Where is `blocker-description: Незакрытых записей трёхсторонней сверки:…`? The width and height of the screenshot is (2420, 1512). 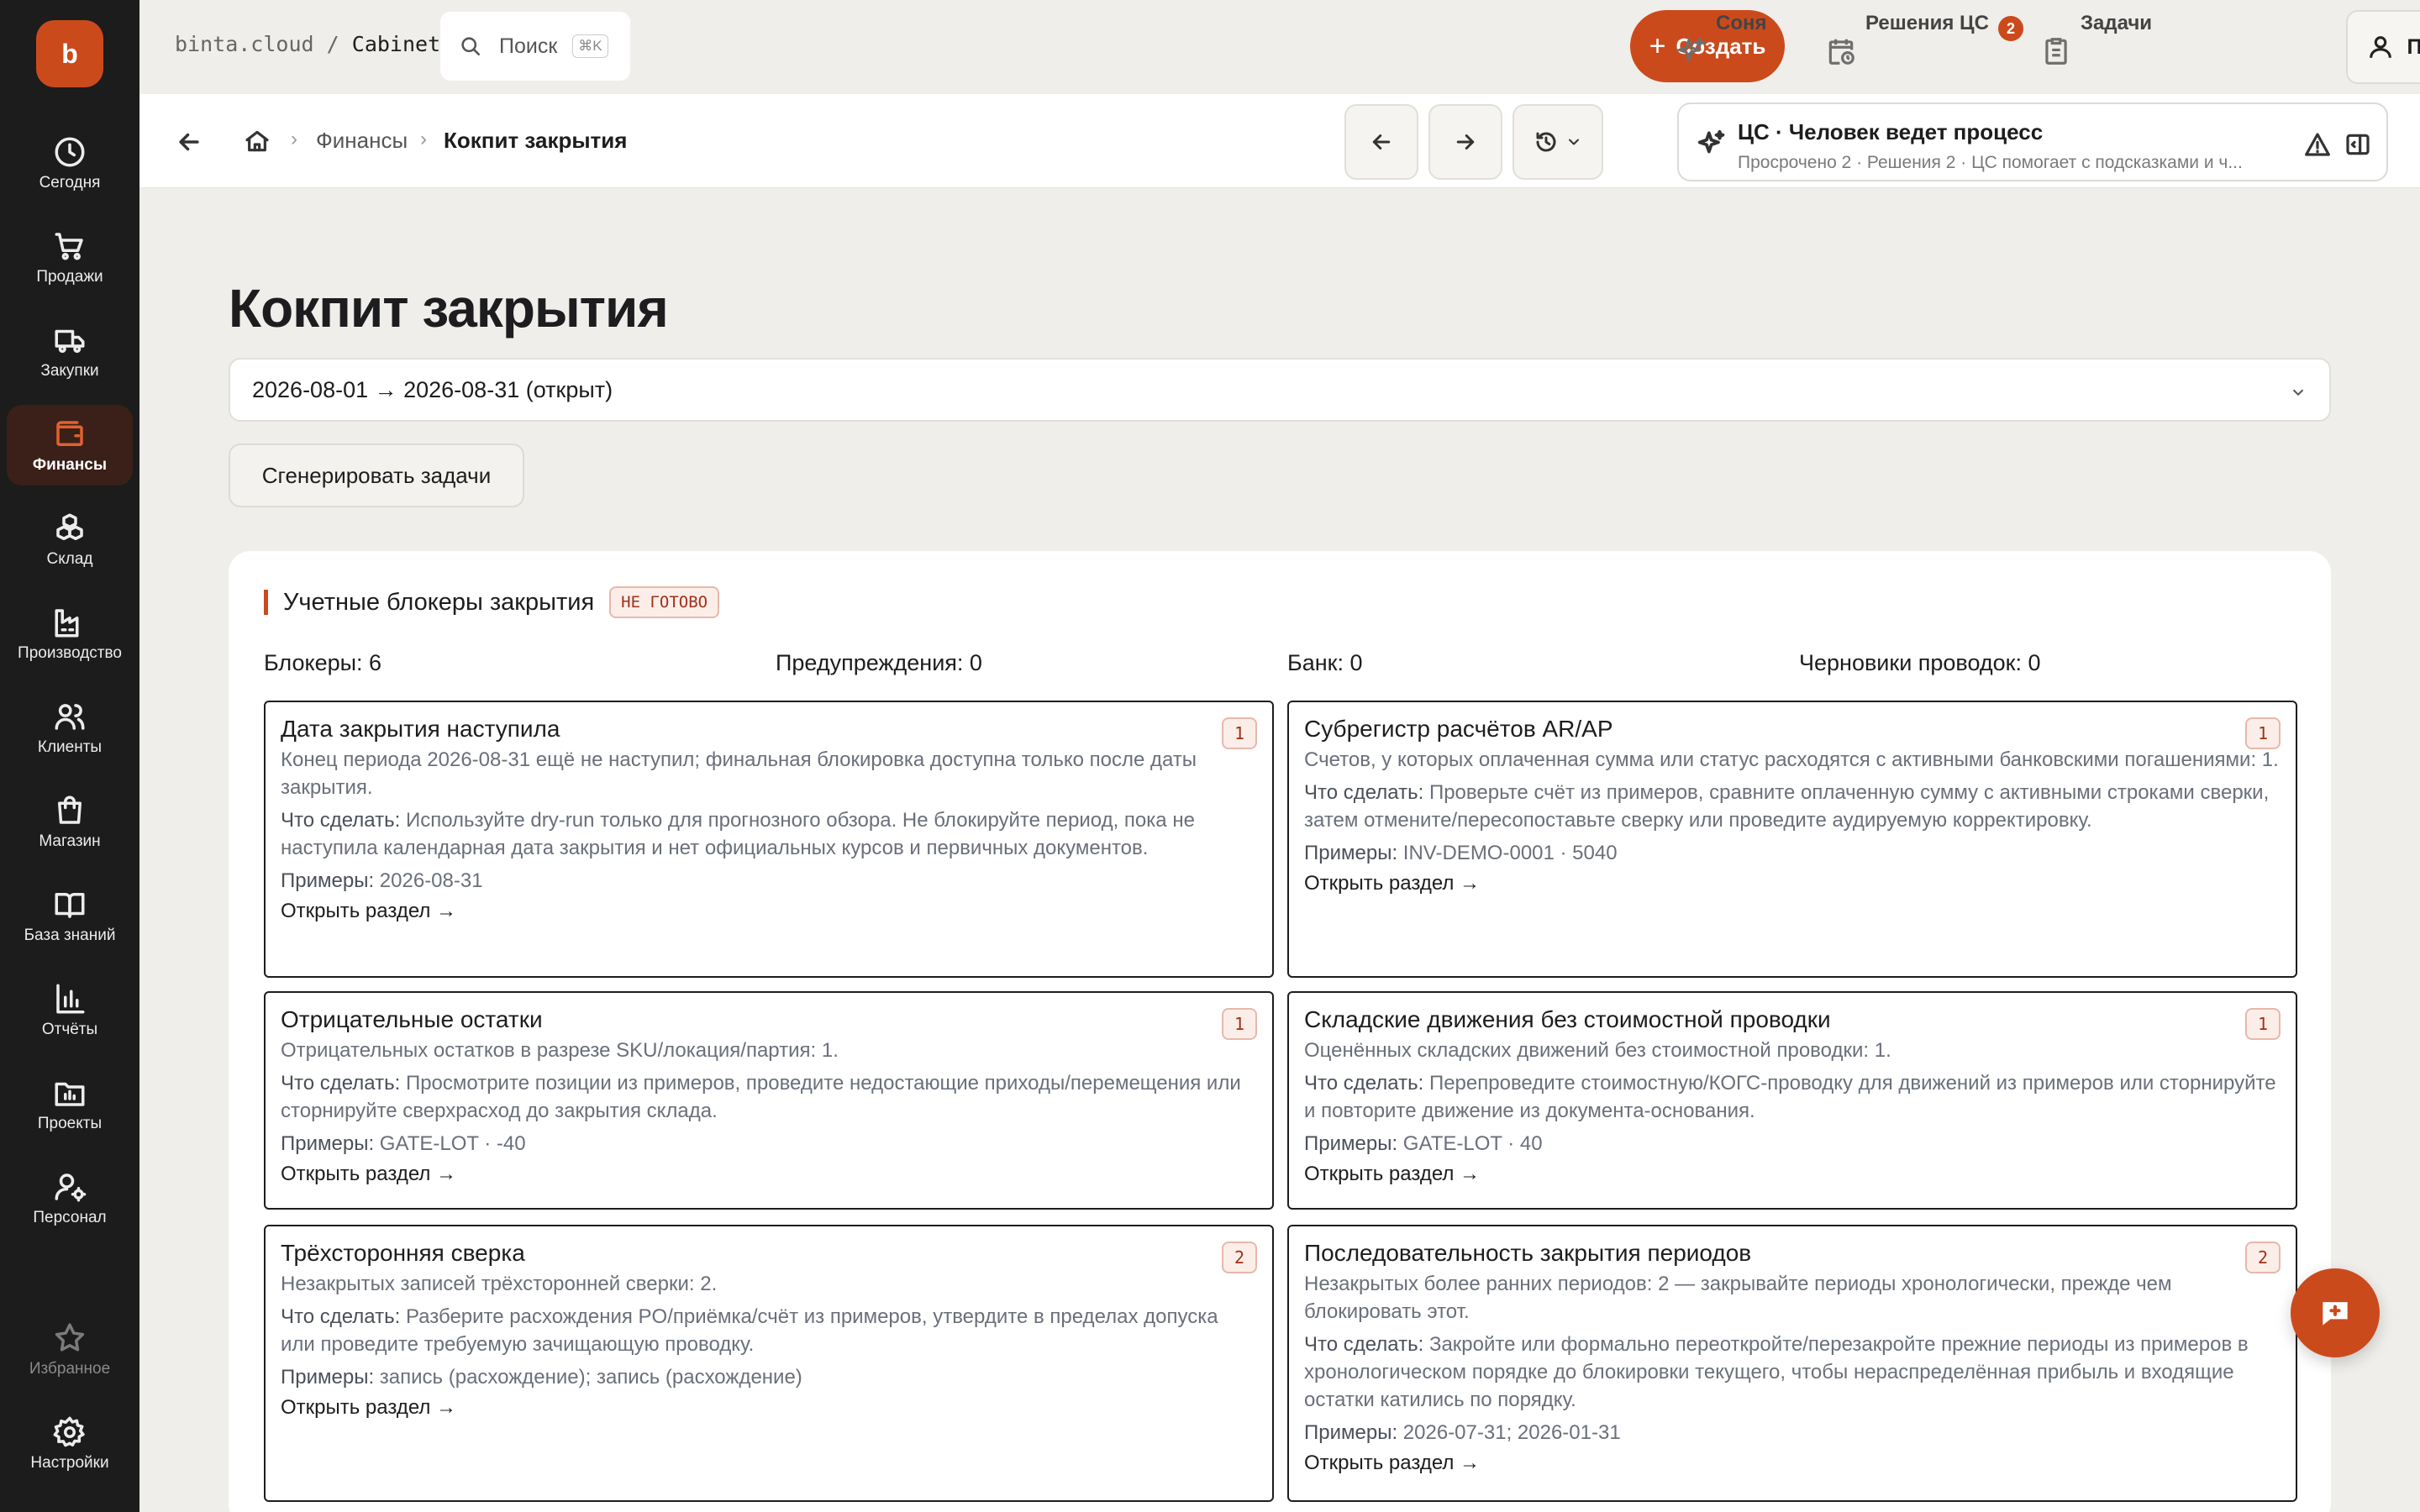
blocker-description: Незакрытых записей трёхсторонней сверки:… is located at coordinates (499, 1284).